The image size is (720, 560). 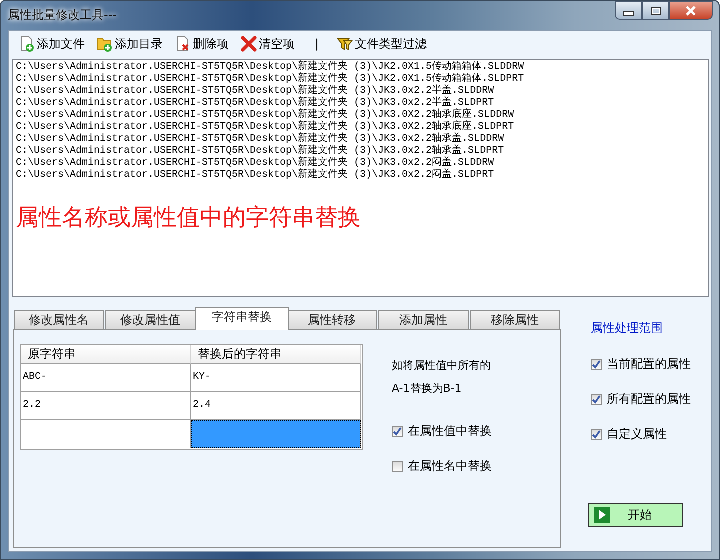 What do you see at coordinates (441, 366) in the screenshot?
I see `hint-text: 如将属性值中所有的` at bounding box center [441, 366].